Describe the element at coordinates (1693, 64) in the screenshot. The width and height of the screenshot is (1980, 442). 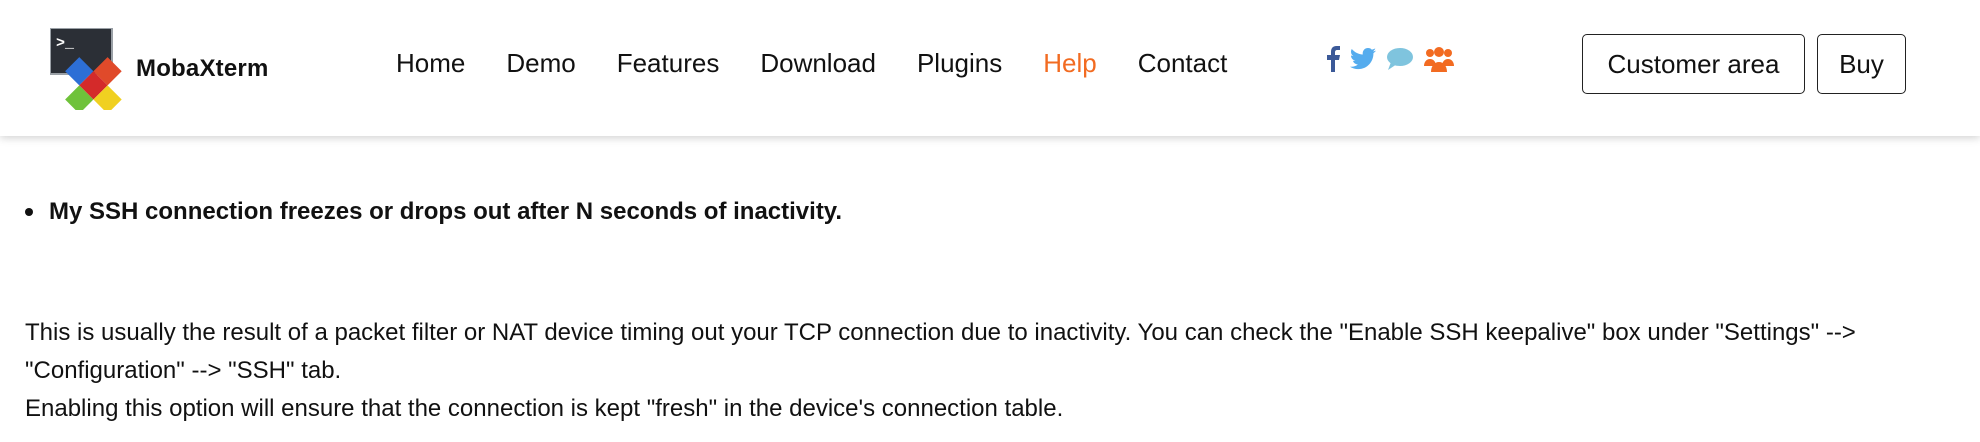
I see `customer-area-button: Customer area` at that location.